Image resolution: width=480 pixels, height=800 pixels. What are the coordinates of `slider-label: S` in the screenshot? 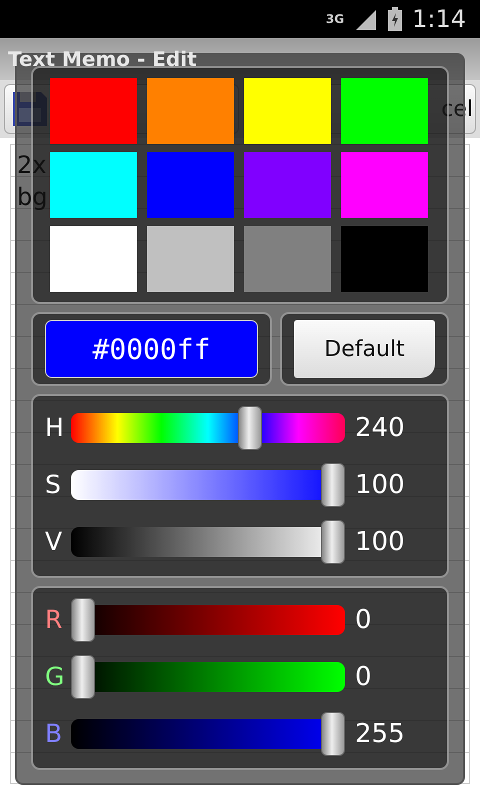 It's located at (53, 485).